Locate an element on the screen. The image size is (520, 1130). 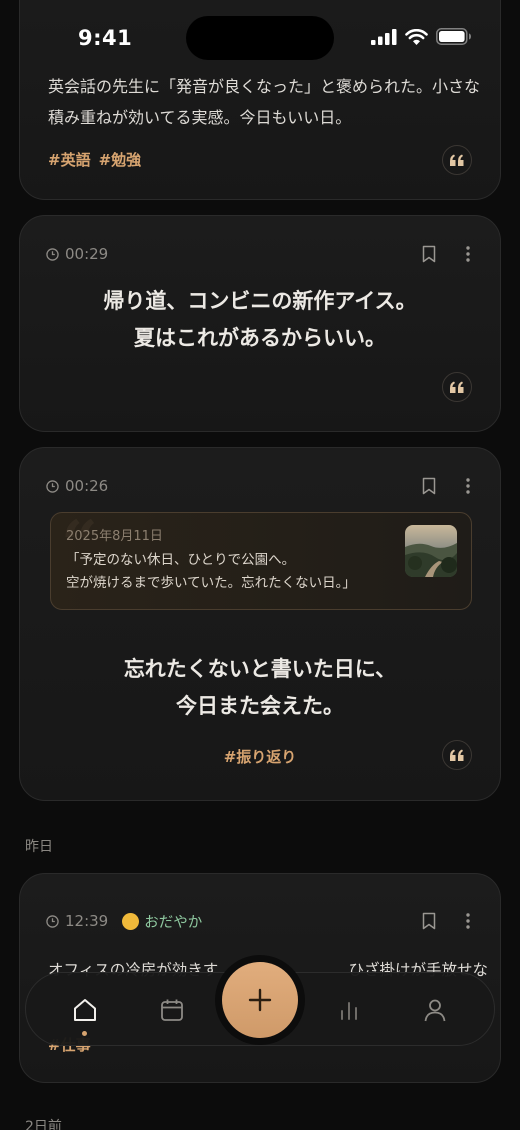
dynamic-island is located at coordinates (260, 38).